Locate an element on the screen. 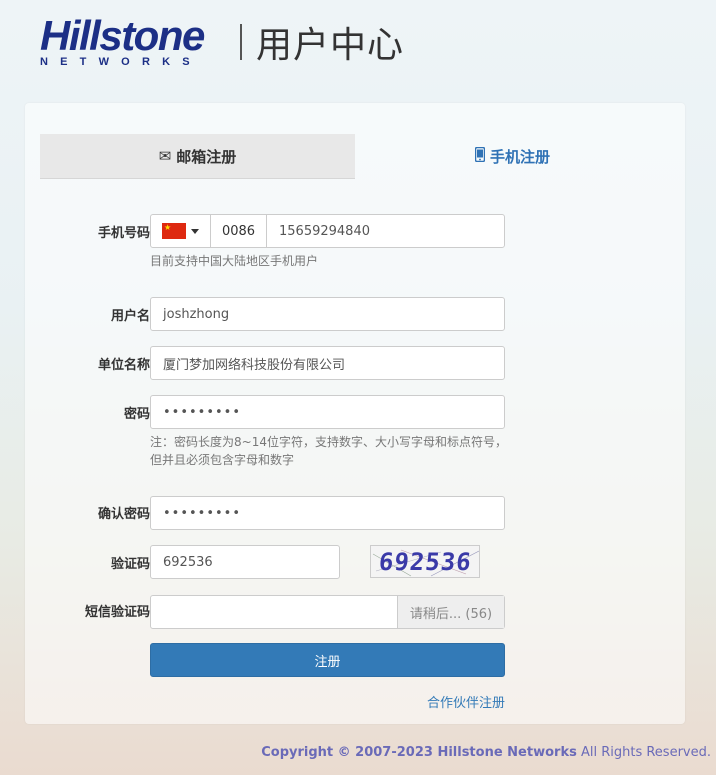  footer-copyright: Copyright © 2007-2023 Hillstone Networks is located at coordinates (419, 752).